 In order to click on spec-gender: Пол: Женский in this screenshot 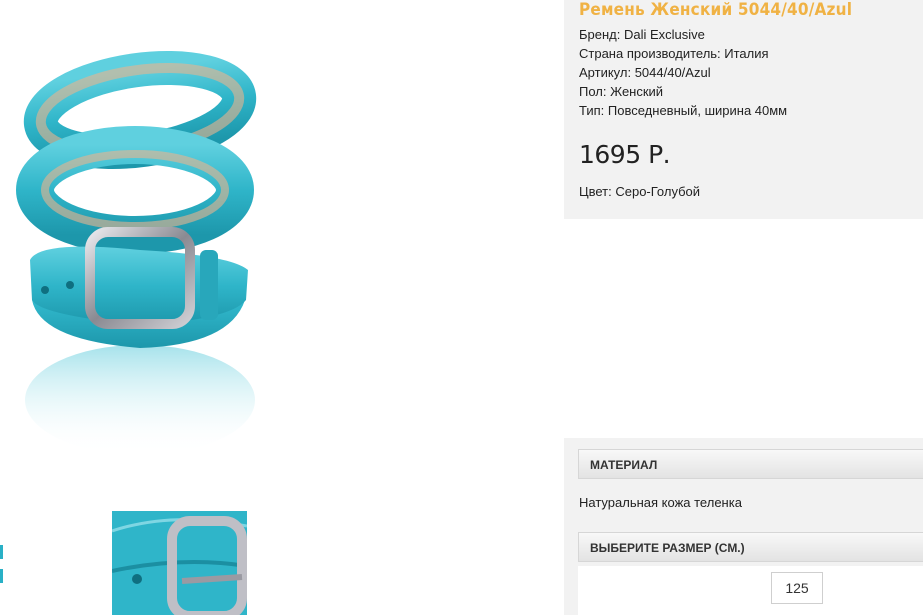, I will do `click(621, 91)`.